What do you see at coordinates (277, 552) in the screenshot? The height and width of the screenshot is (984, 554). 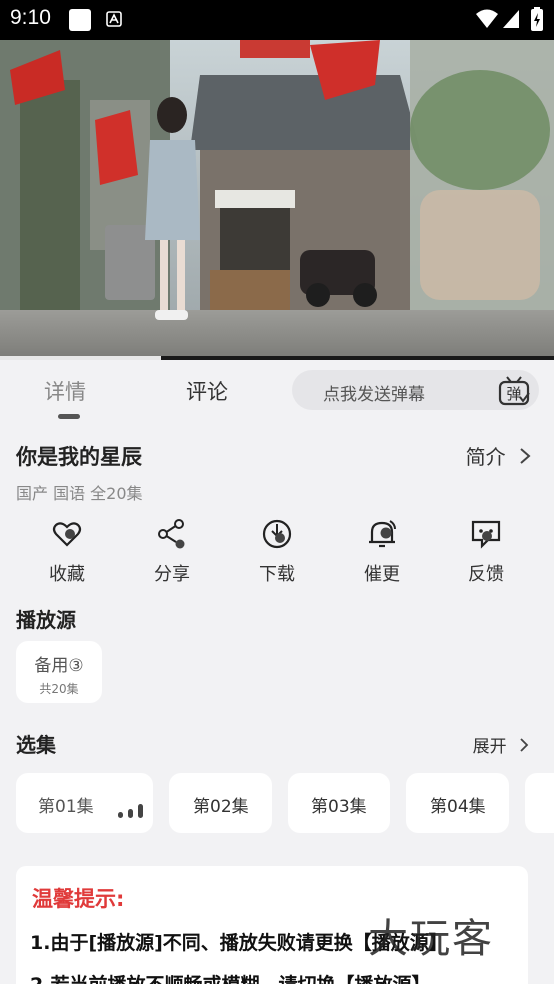 I see `download-button: 下载` at bounding box center [277, 552].